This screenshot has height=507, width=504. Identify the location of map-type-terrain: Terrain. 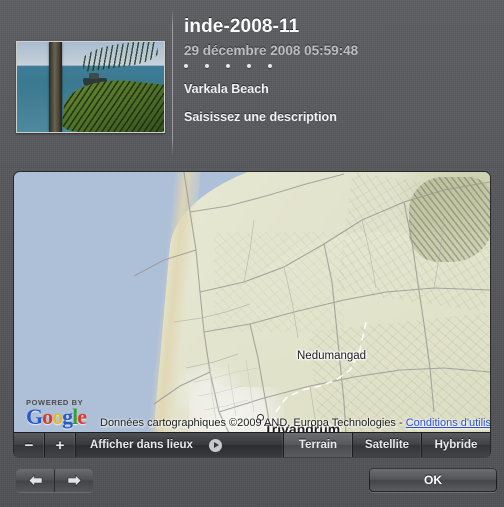
(318, 445).